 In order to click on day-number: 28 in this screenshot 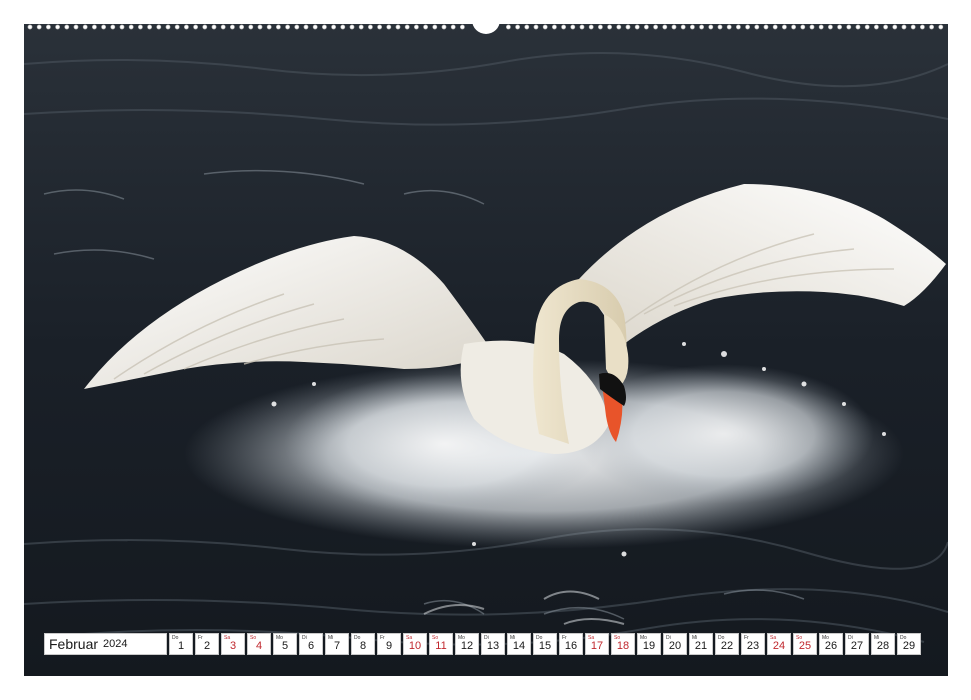, I will do `click(883, 646)`.